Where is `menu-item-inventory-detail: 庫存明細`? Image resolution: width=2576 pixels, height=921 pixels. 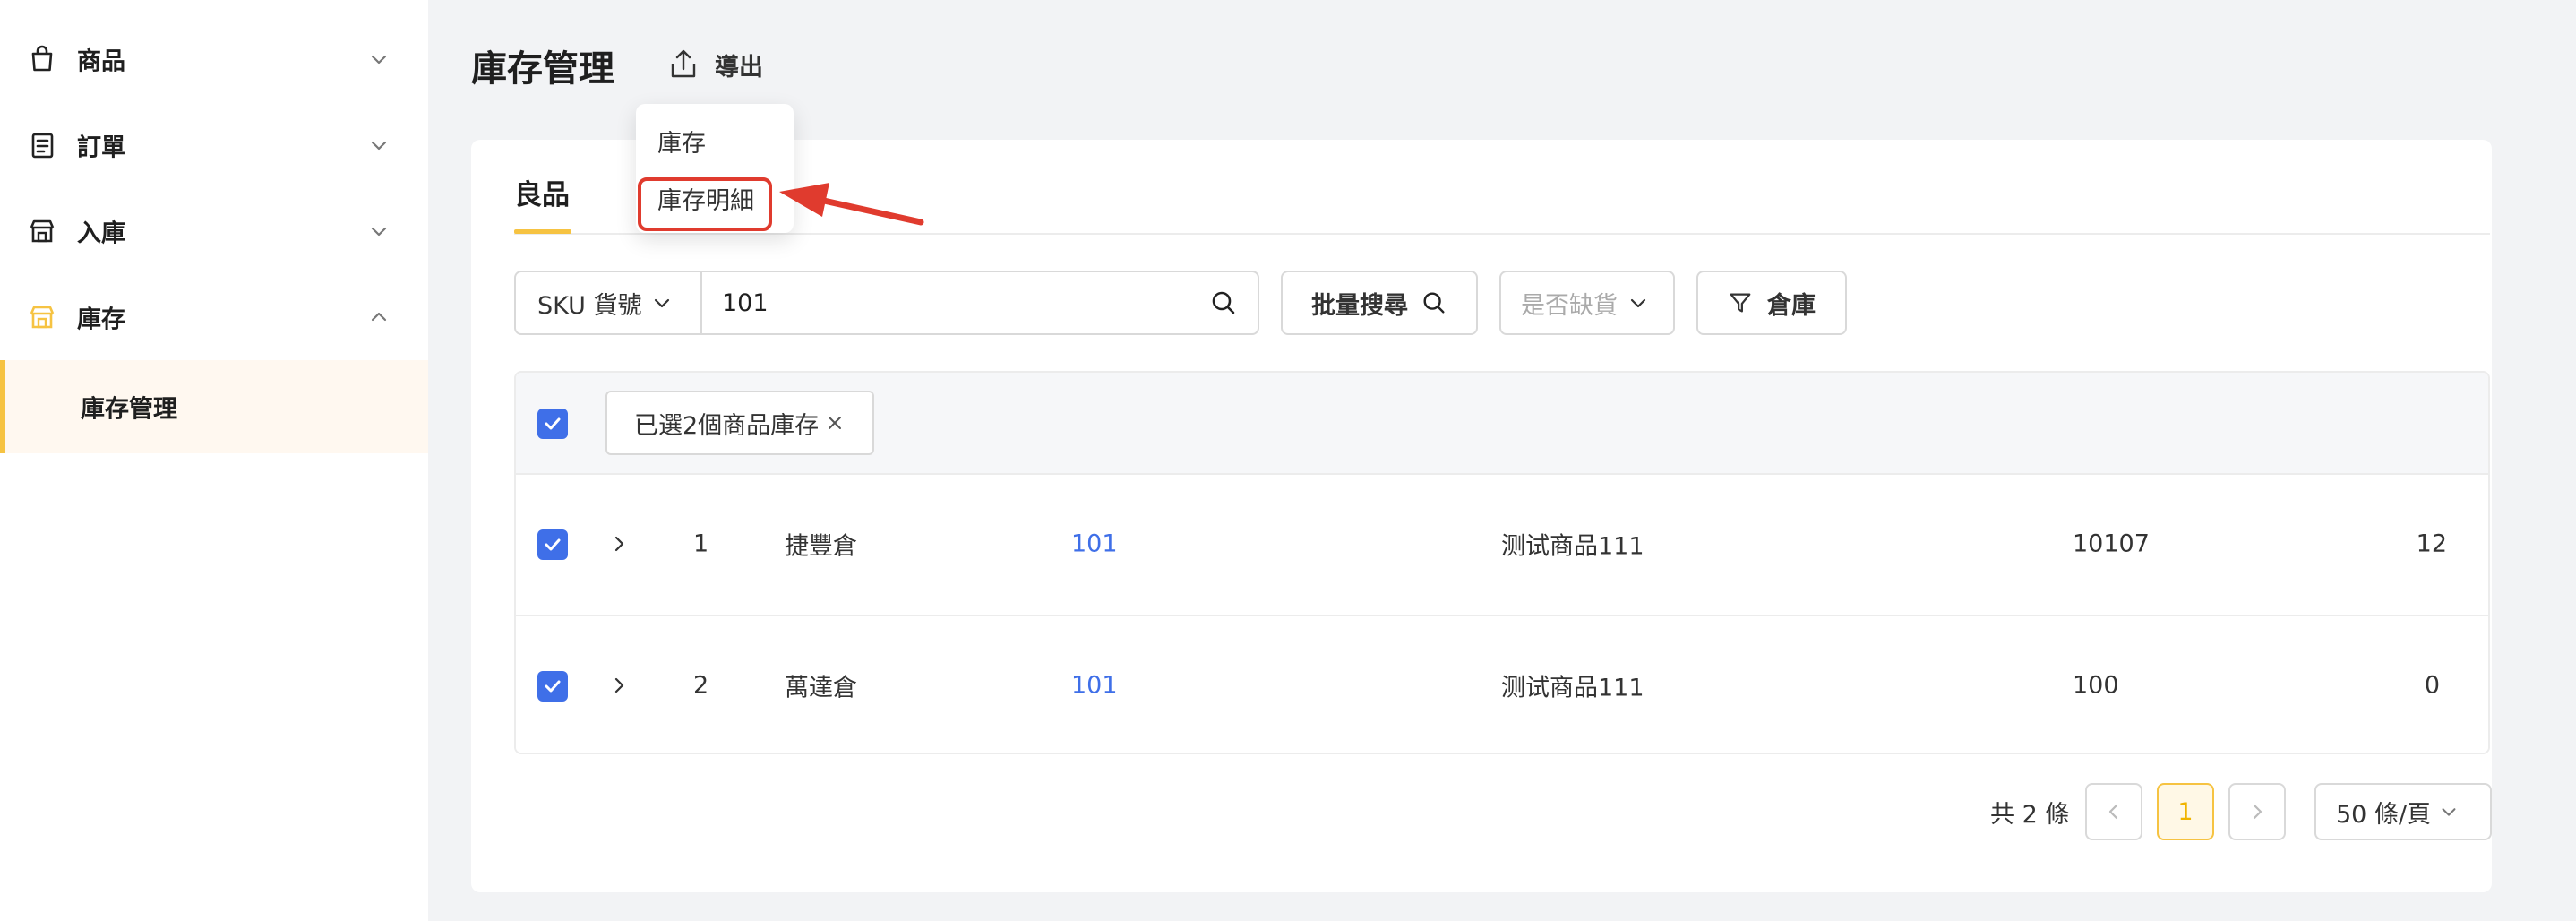 menu-item-inventory-detail: 庫存明細 is located at coordinates (705, 199).